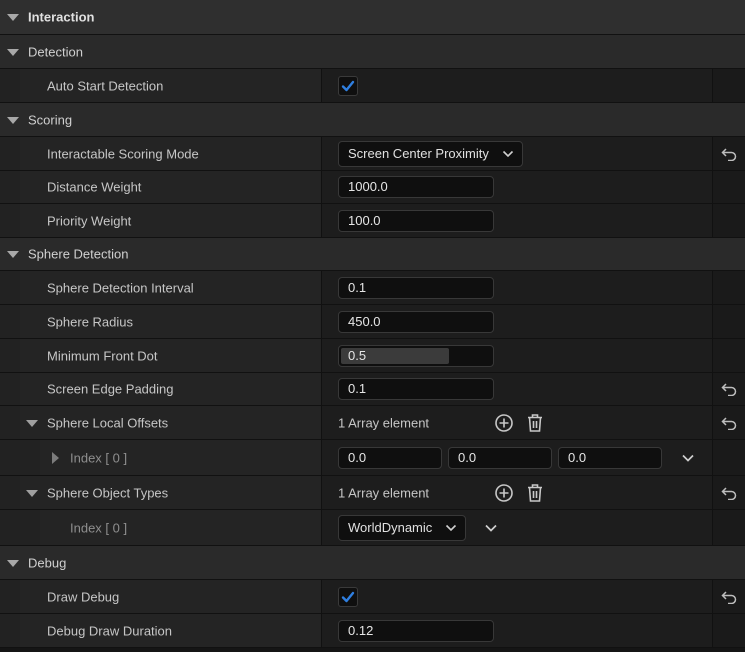 This screenshot has width=745, height=652. I want to click on category-label: Interaction, so click(61, 17).